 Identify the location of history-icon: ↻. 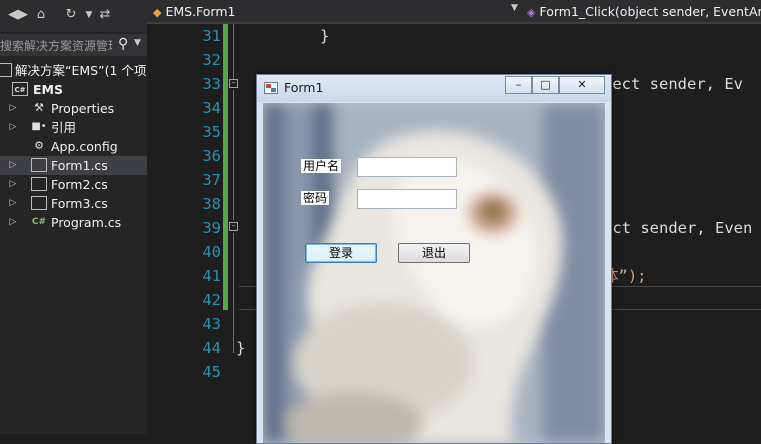
(71, 15).